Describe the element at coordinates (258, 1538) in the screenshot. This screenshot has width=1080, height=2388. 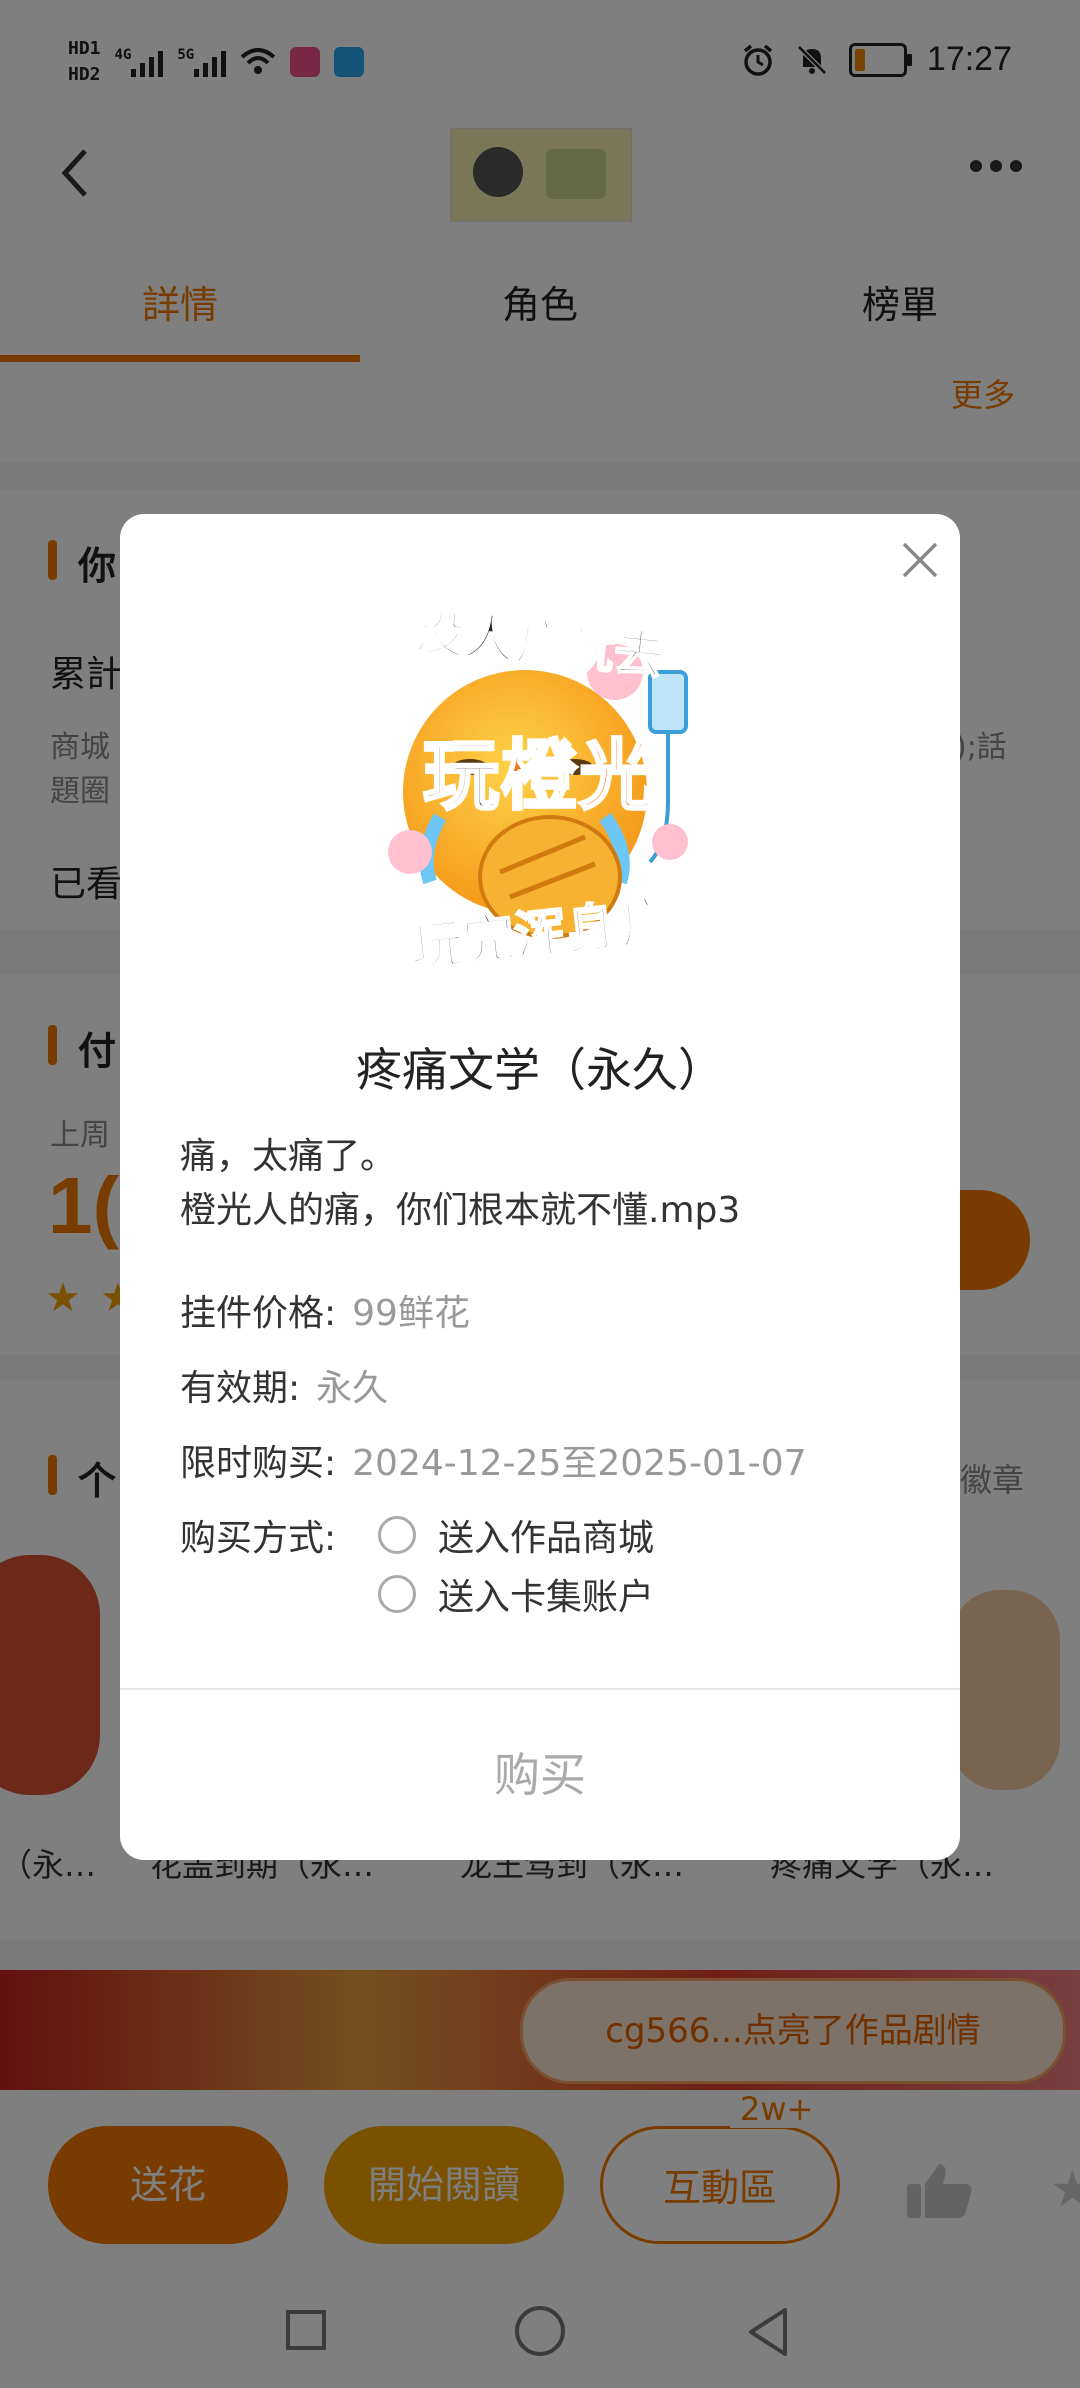
I see `method-label: 购买方式:` at that location.